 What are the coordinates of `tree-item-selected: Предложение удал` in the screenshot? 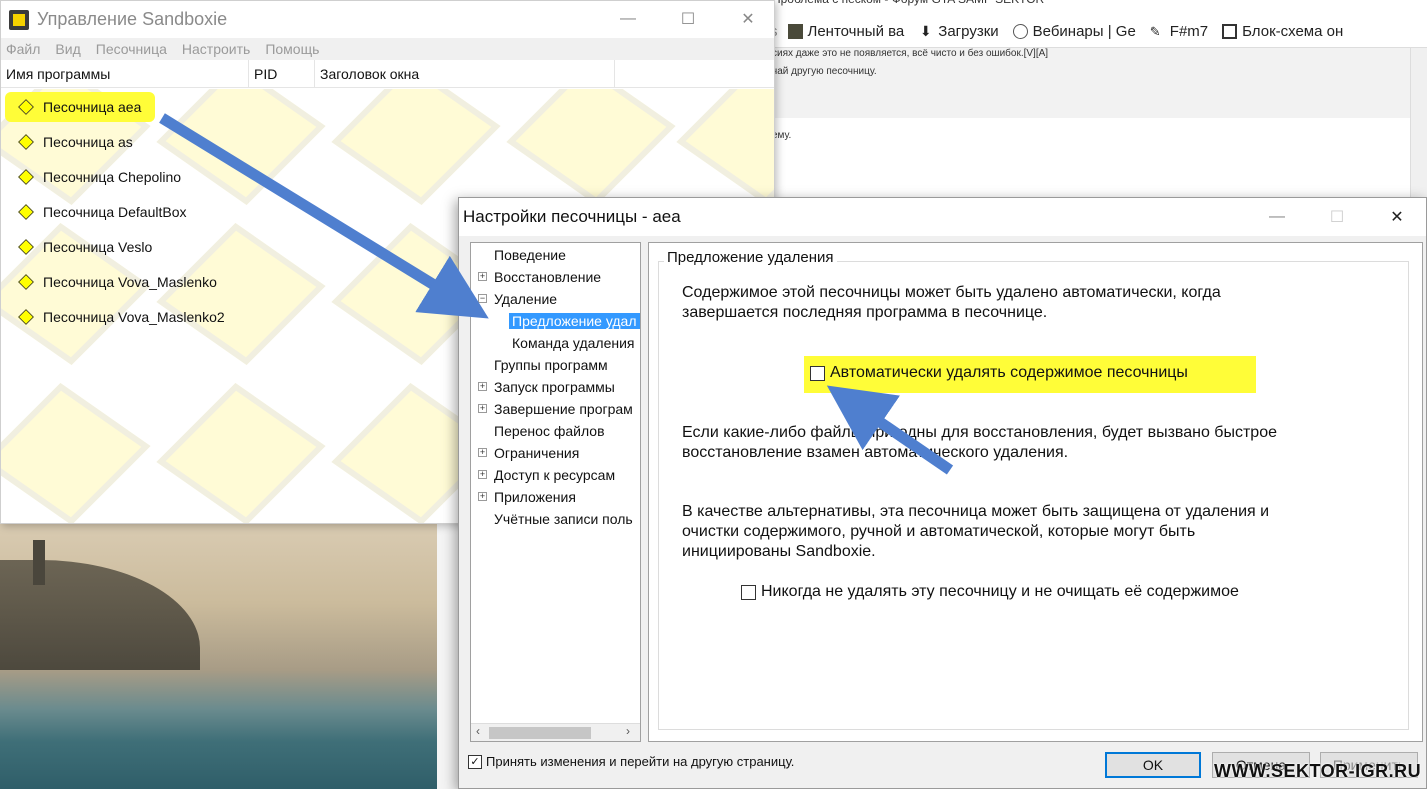 It's located at (574, 321).